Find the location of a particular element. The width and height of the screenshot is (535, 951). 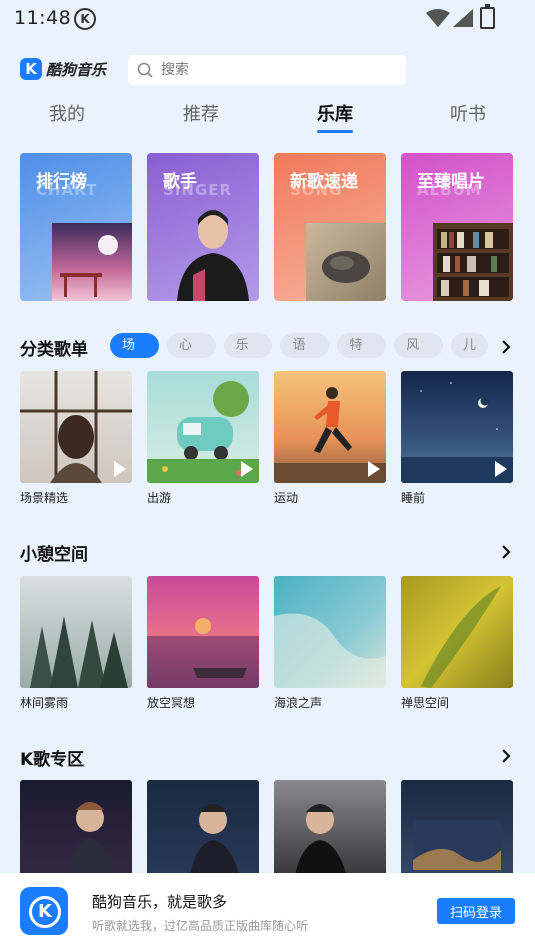

kugou-app-icon: K is located at coordinates (44, 911).